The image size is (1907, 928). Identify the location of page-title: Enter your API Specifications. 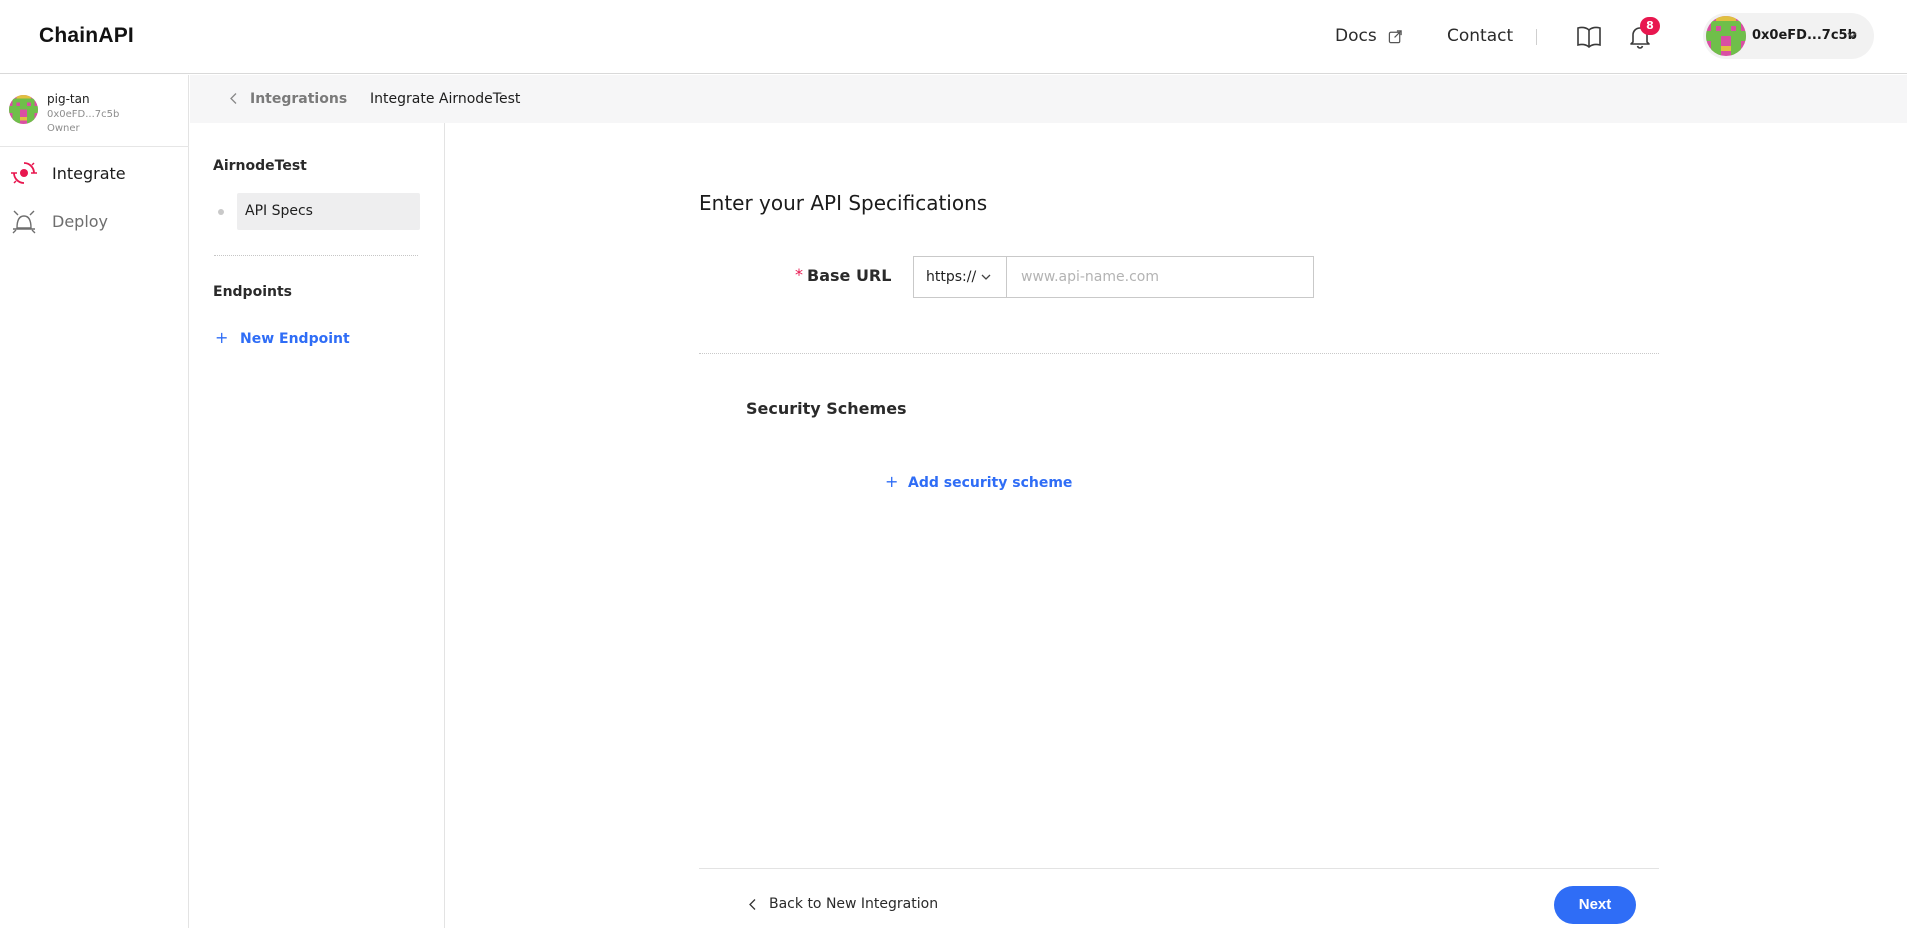
(843, 203).